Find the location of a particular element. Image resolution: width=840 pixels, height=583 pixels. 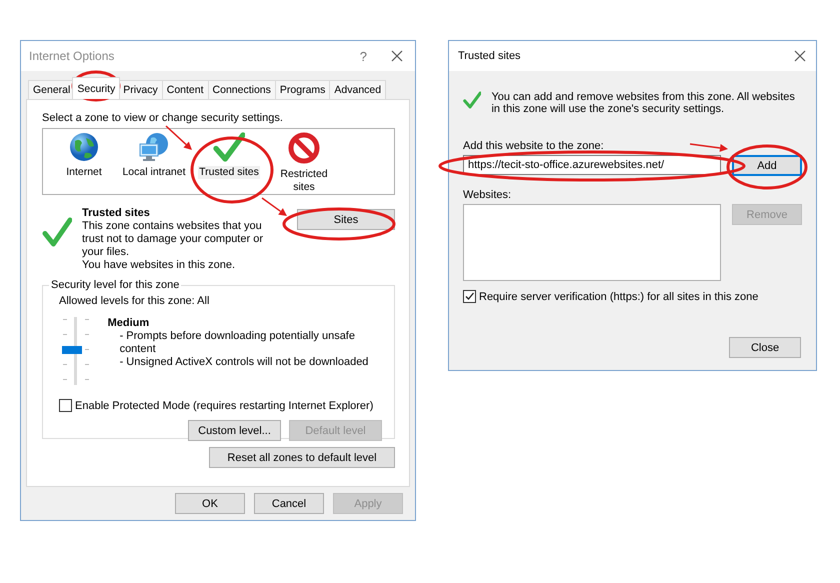

checkbox-label: Enable Protected Mode (requires restarting Internet Explorer) is located at coordinates (224, 406).